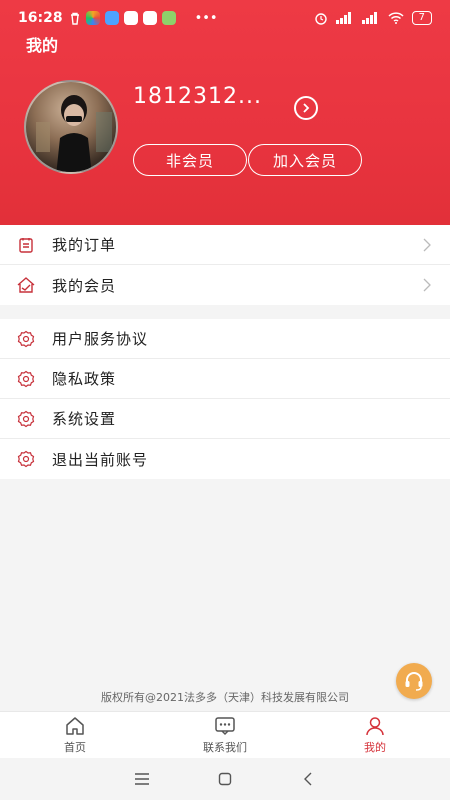  Describe the element at coordinates (74, 133) in the screenshot. I see `avatar-photo` at that location.